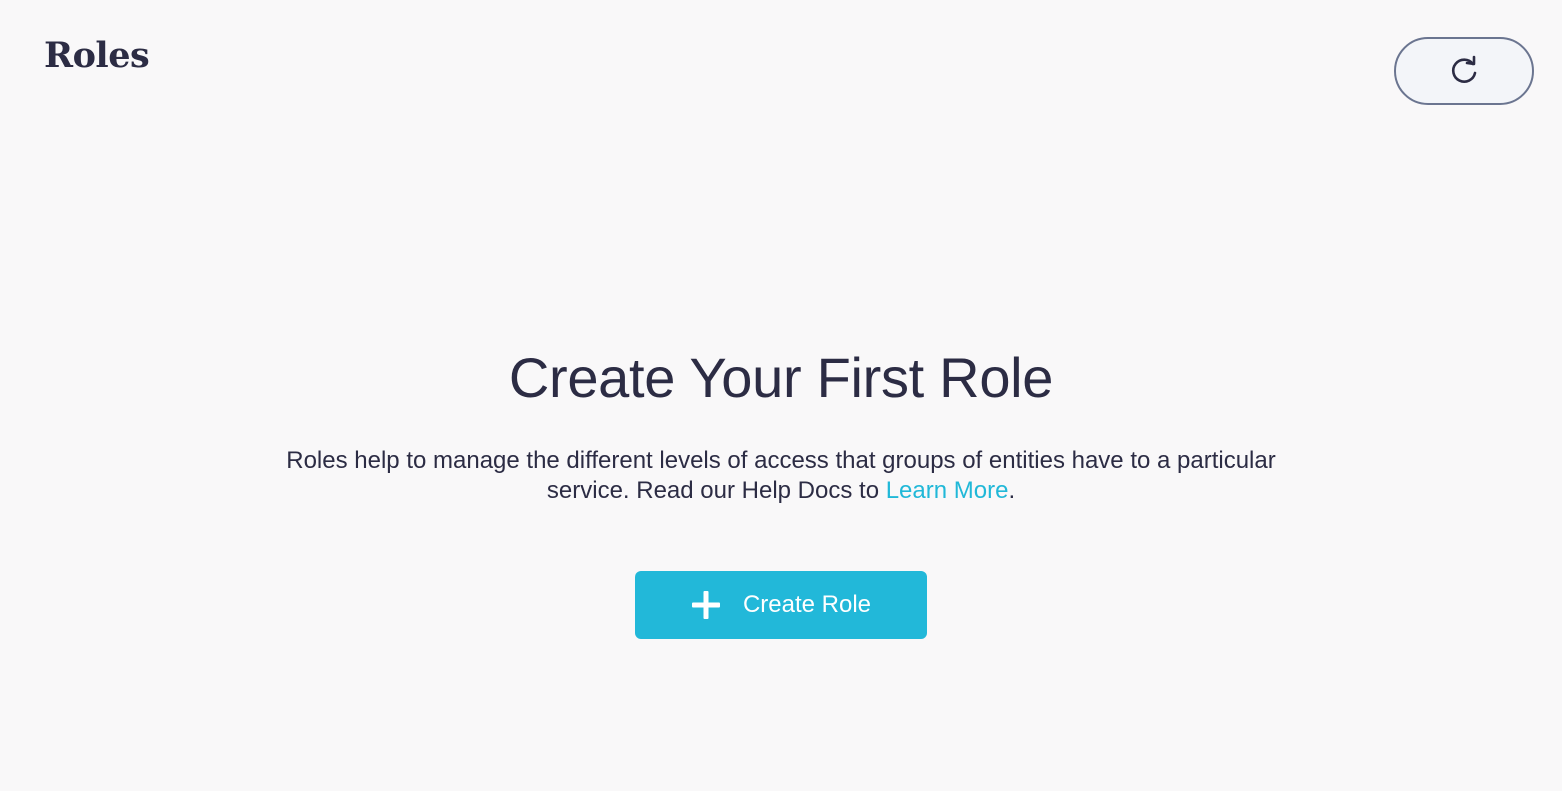  I want to click on empty-state-heading: Create Your First Role, so click(781, 377).